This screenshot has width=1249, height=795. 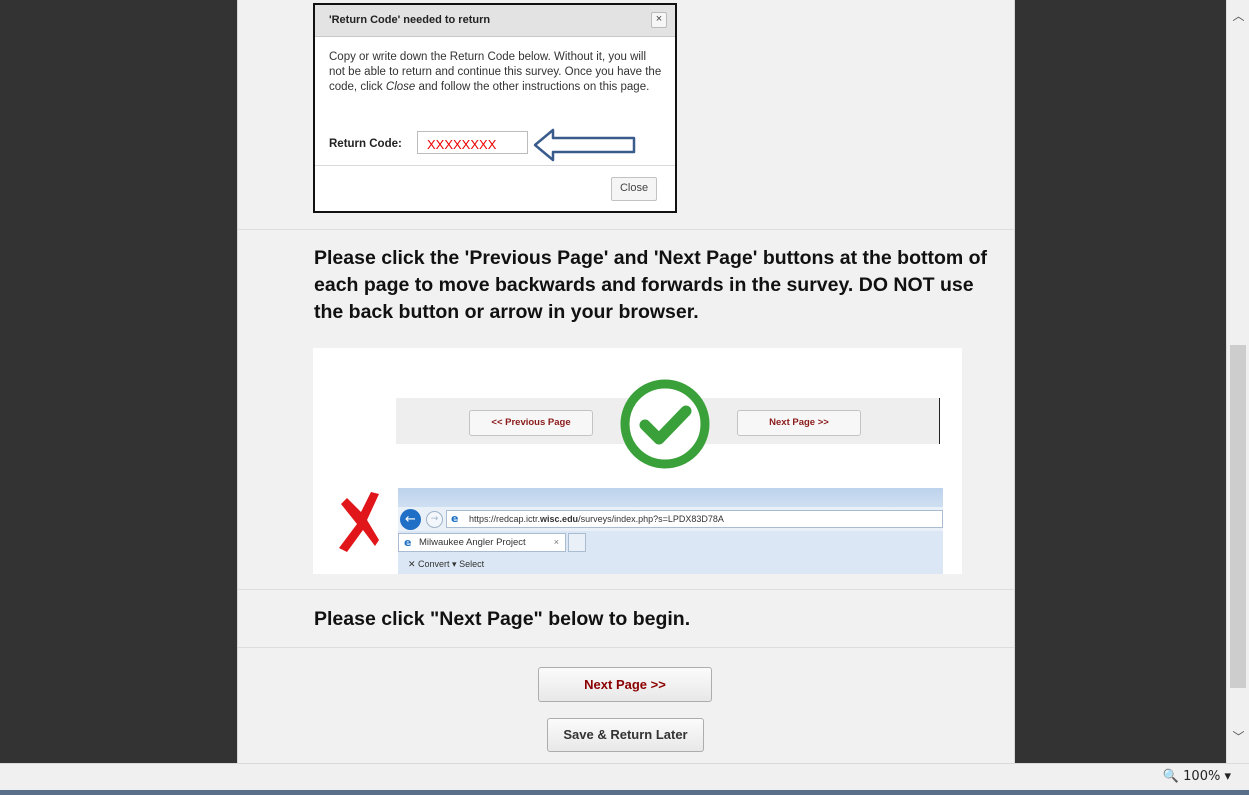 What do you see at coordinates (408, 542) in the screenshot?
I see `tab-ie-icon: e` at bounding box center [408, 542].